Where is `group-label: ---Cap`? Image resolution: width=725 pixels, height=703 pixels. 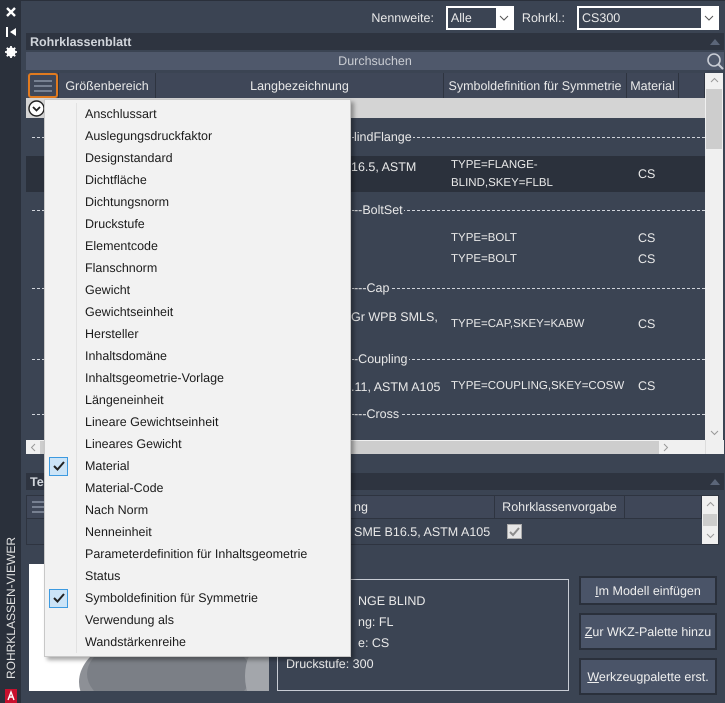 group-label: ---Cap is located at coordinates (372, 288).